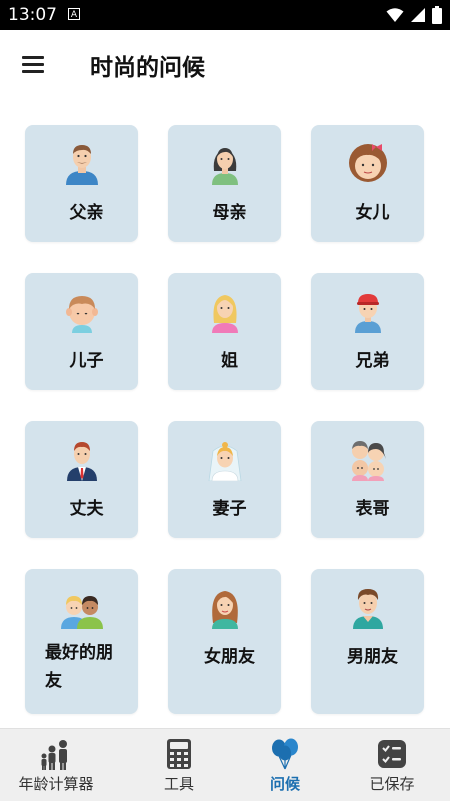  I want to click on category-label: 母亲, so click(229, 213).